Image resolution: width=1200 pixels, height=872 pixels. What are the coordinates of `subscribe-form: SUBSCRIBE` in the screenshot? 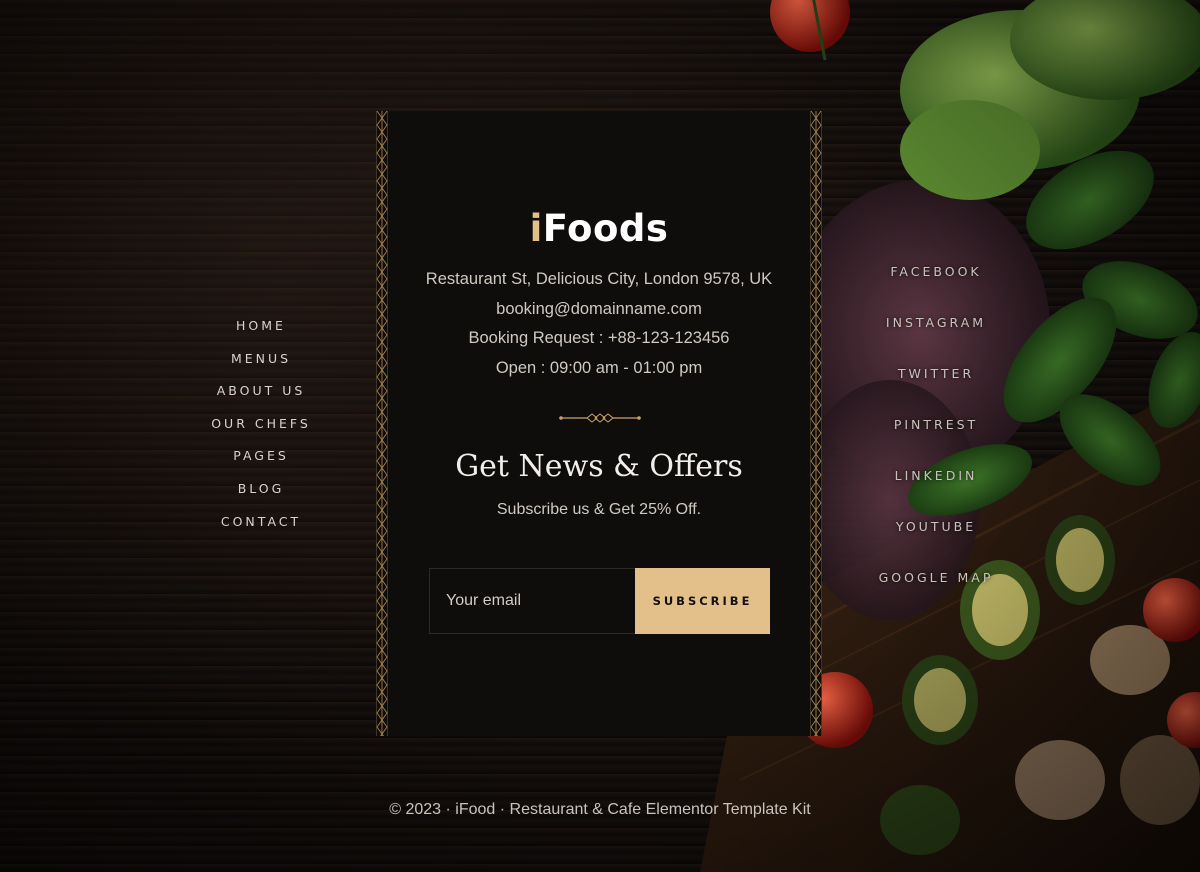 It's located at (599, 601).